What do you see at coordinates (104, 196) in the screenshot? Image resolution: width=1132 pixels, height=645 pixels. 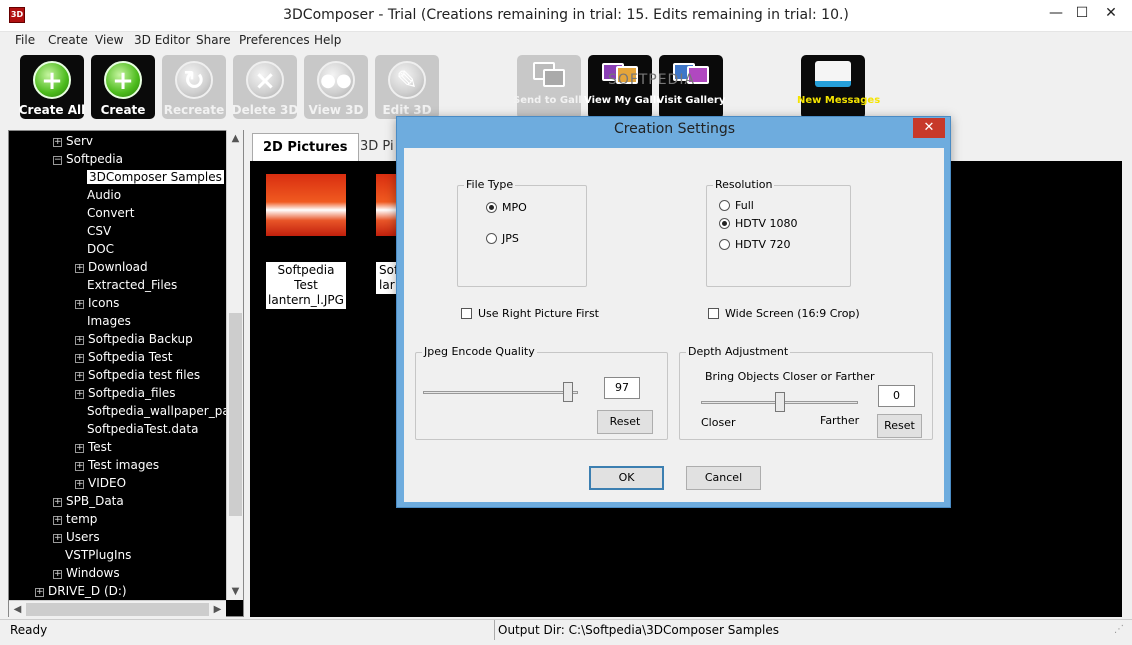 I see `tree-item: Audio` at bounding box center [104, 196].